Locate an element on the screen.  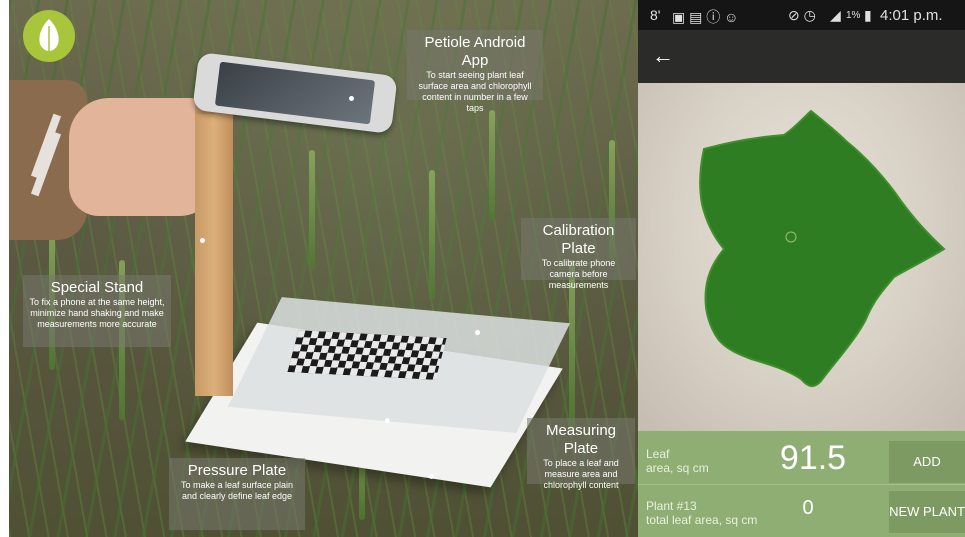
callout-title: Petiole Android App is located at coordinates (475, 51).